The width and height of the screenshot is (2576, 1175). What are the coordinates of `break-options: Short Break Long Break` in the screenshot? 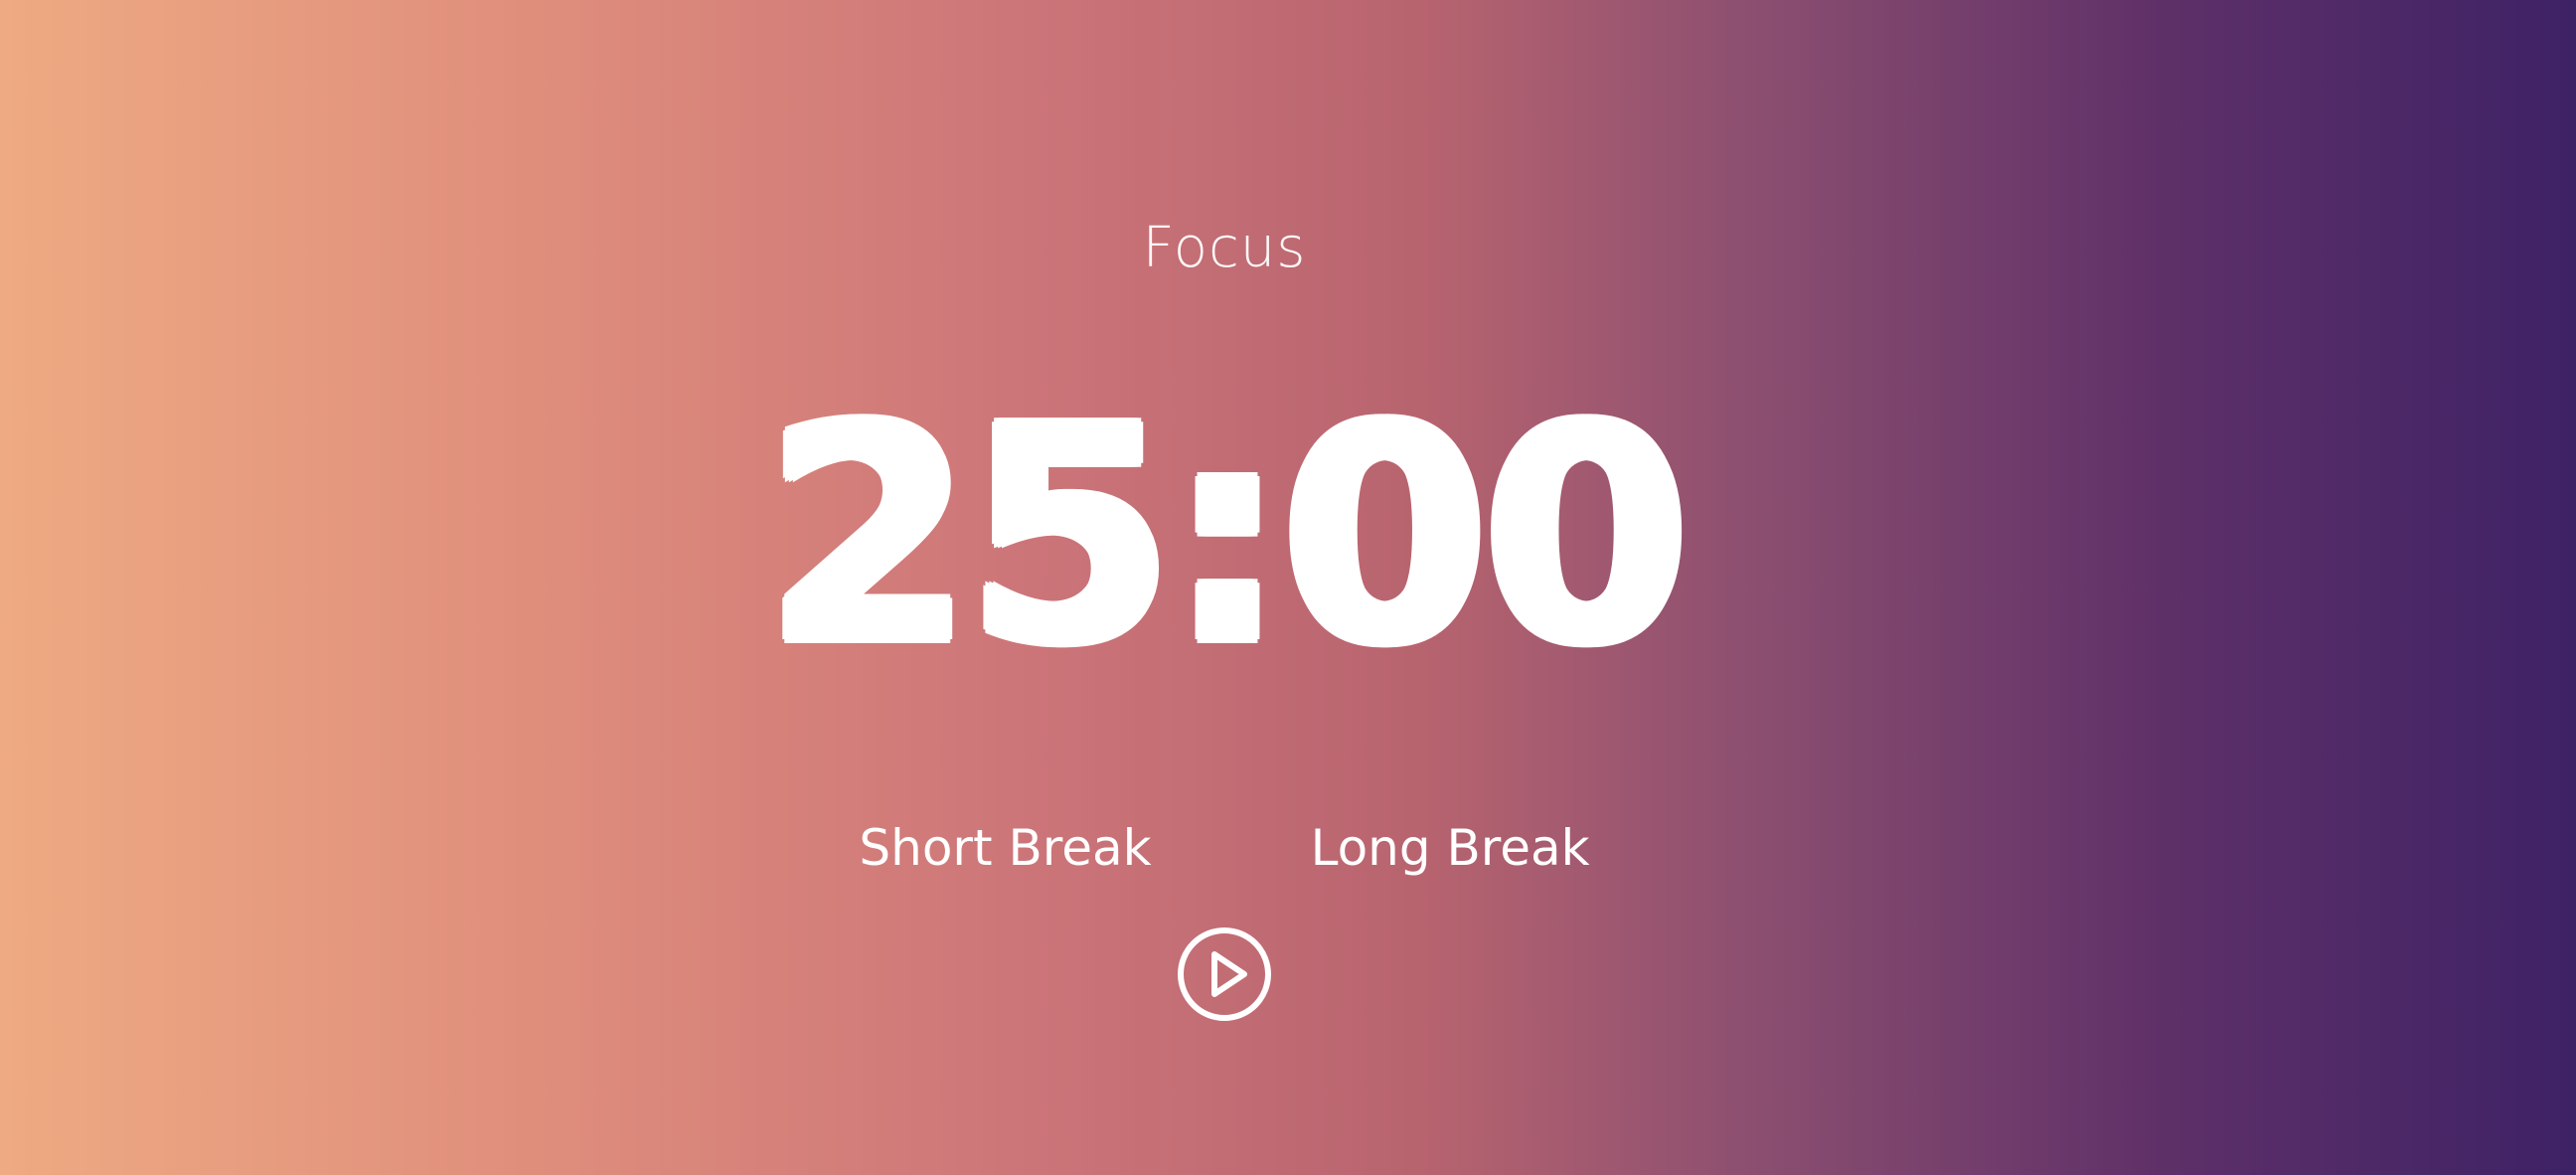 It's located at (1224, 848).